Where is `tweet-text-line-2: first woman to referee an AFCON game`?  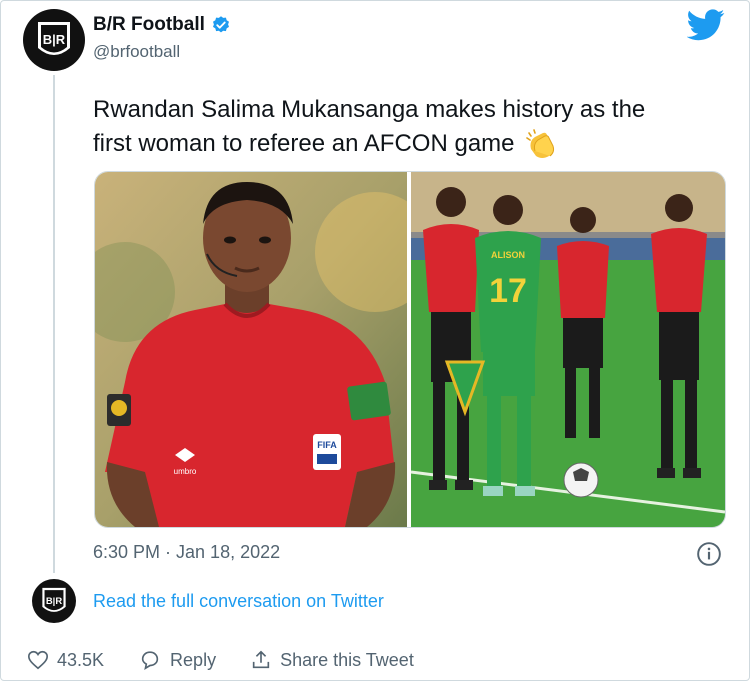
tweet-text-line-2: first woman to referee an AFCON game is located at coordinates (413, 144).